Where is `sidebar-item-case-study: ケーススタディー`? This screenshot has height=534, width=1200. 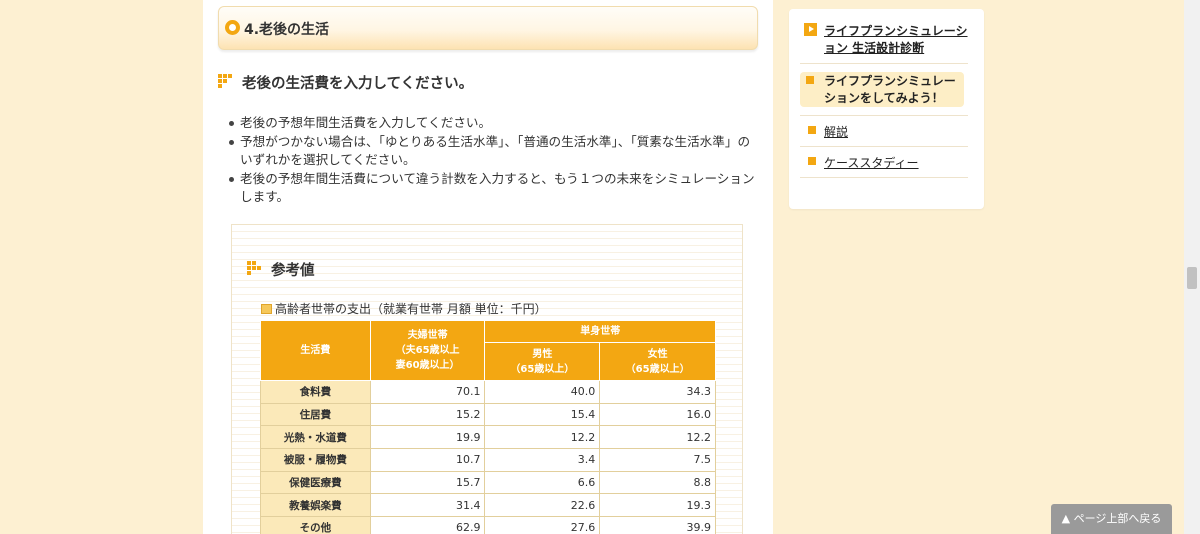 sidebar-item-case-study: ケーススタディー is located at coordinates (871, 162).